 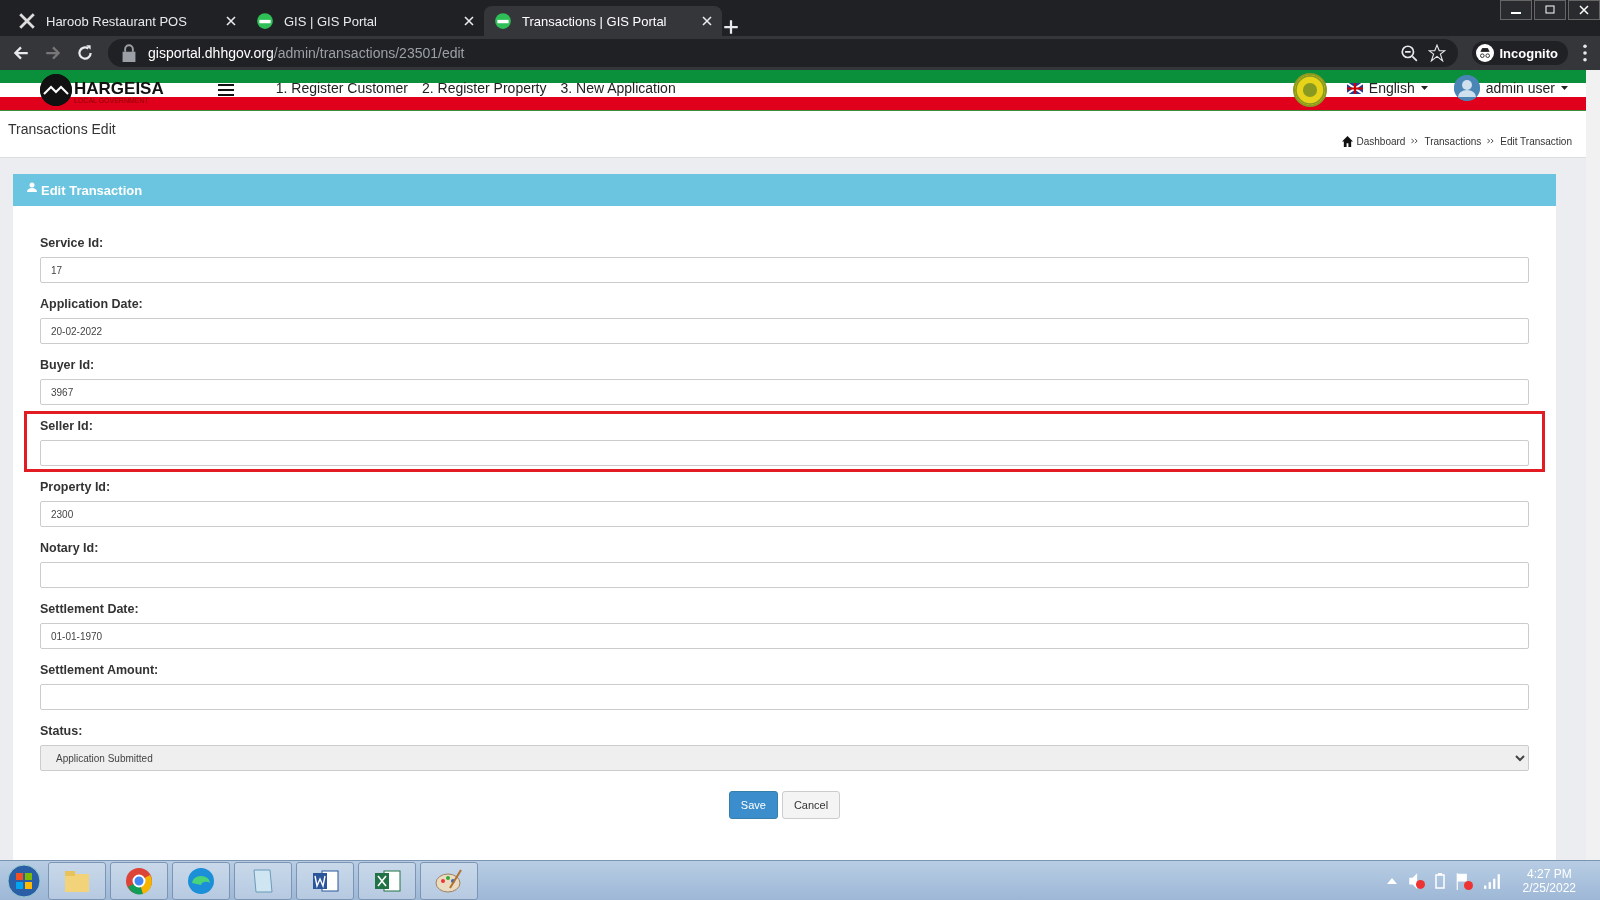 I want to click on user-icon, so click(x=32, y=187).